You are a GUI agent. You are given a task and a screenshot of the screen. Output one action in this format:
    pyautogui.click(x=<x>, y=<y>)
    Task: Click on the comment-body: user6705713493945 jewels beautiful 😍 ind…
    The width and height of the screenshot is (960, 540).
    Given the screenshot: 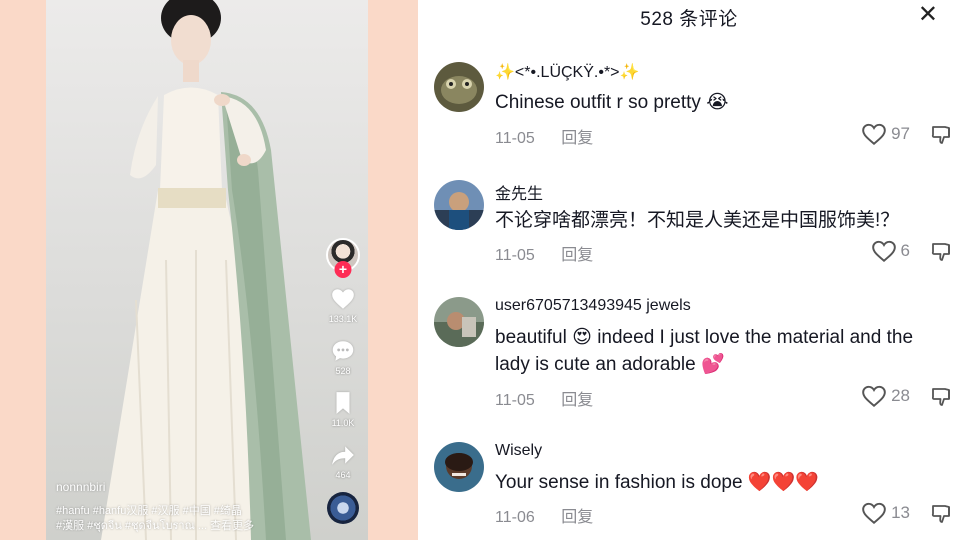 What is the action you would take?
    pyautogui.click(x=720, y=337)
    